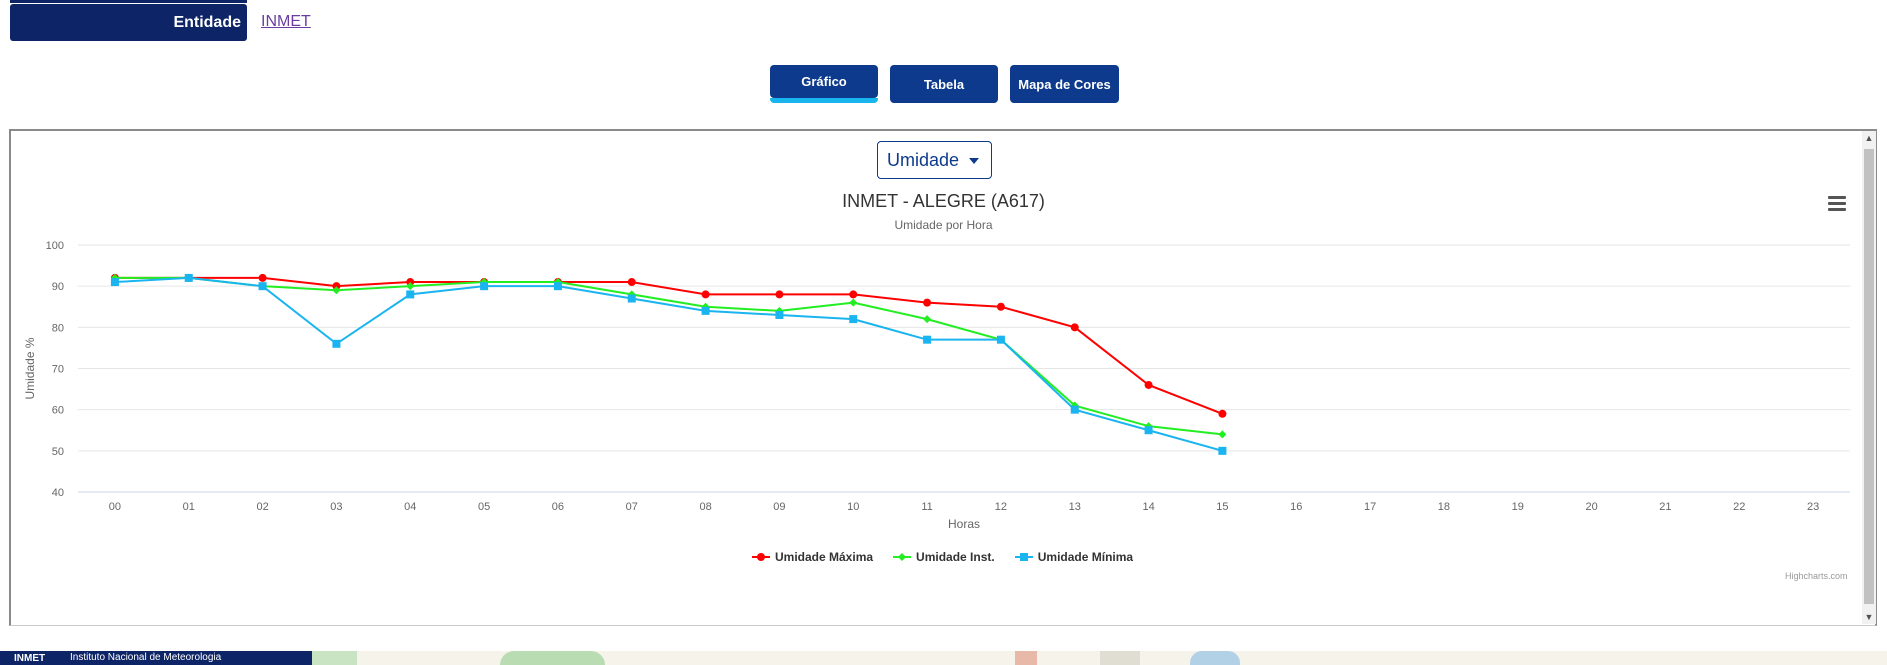  I want to click on legend-label-minima: Umidade Mínima, so click(1085, 557).